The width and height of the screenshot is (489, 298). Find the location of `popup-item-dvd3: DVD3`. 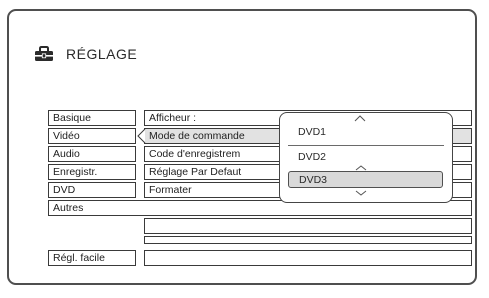

popup-item-dvd3: DVD3 is located at coordinates (365, 179).